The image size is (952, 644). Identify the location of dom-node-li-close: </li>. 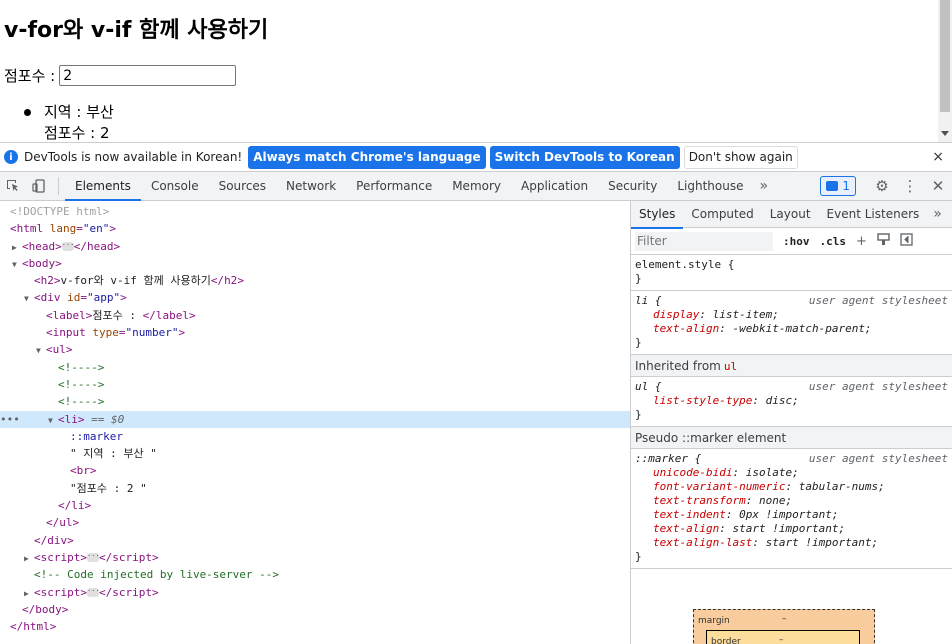
(315, 505).